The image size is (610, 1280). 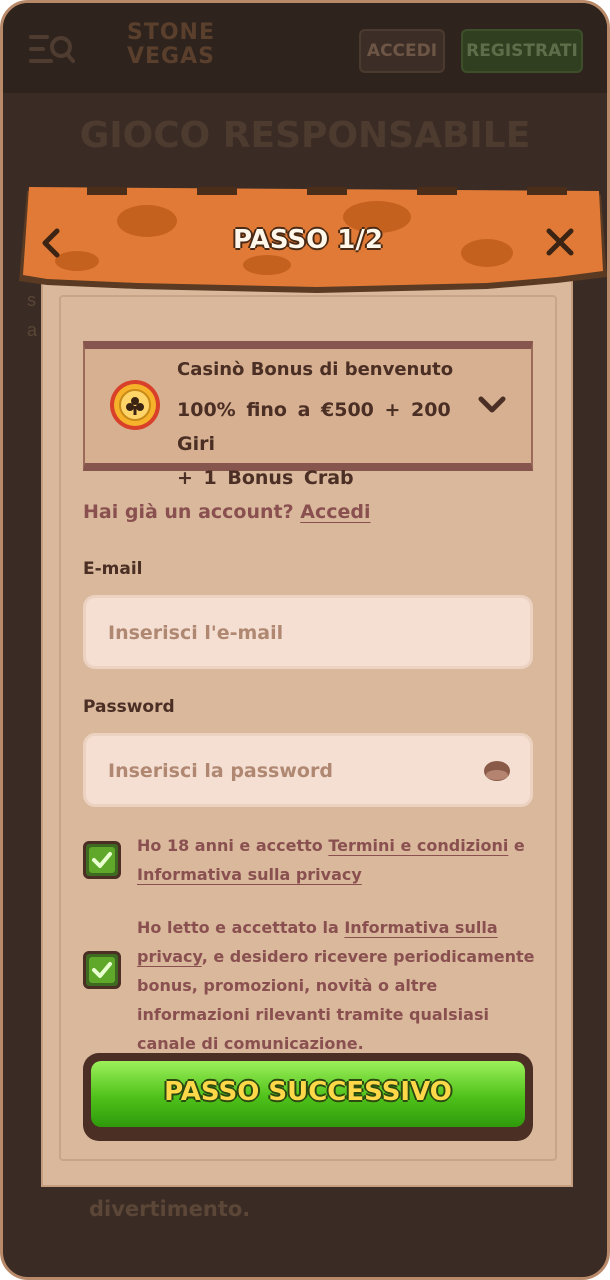 I want to click on background-bottom-text: divertimento., so click(x=170, y=1209).